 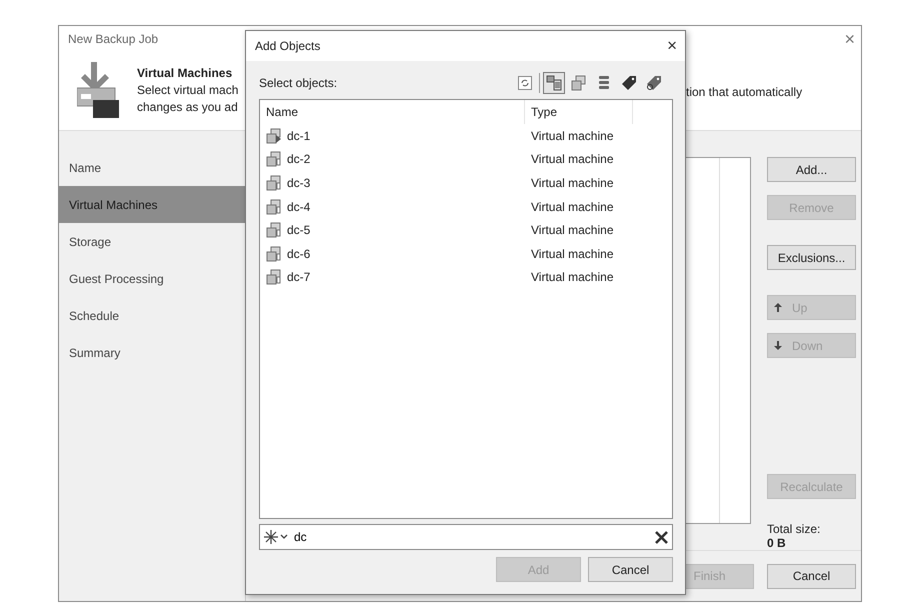 What do you see at coordinates (188, 107) in the screenshot?
I see `page-description: changes as you ad` at bounding box center [188, 107].